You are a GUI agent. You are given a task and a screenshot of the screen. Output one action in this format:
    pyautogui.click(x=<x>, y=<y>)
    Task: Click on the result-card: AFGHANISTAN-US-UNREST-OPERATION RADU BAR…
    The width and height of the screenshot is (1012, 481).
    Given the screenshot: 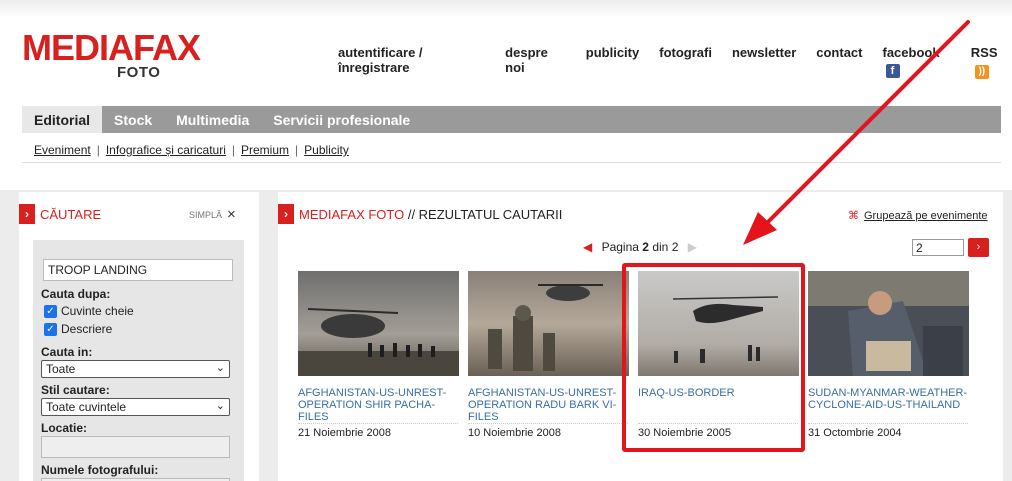 What is the action you would take?
    pyautogui.click(x=549, y=355)
    